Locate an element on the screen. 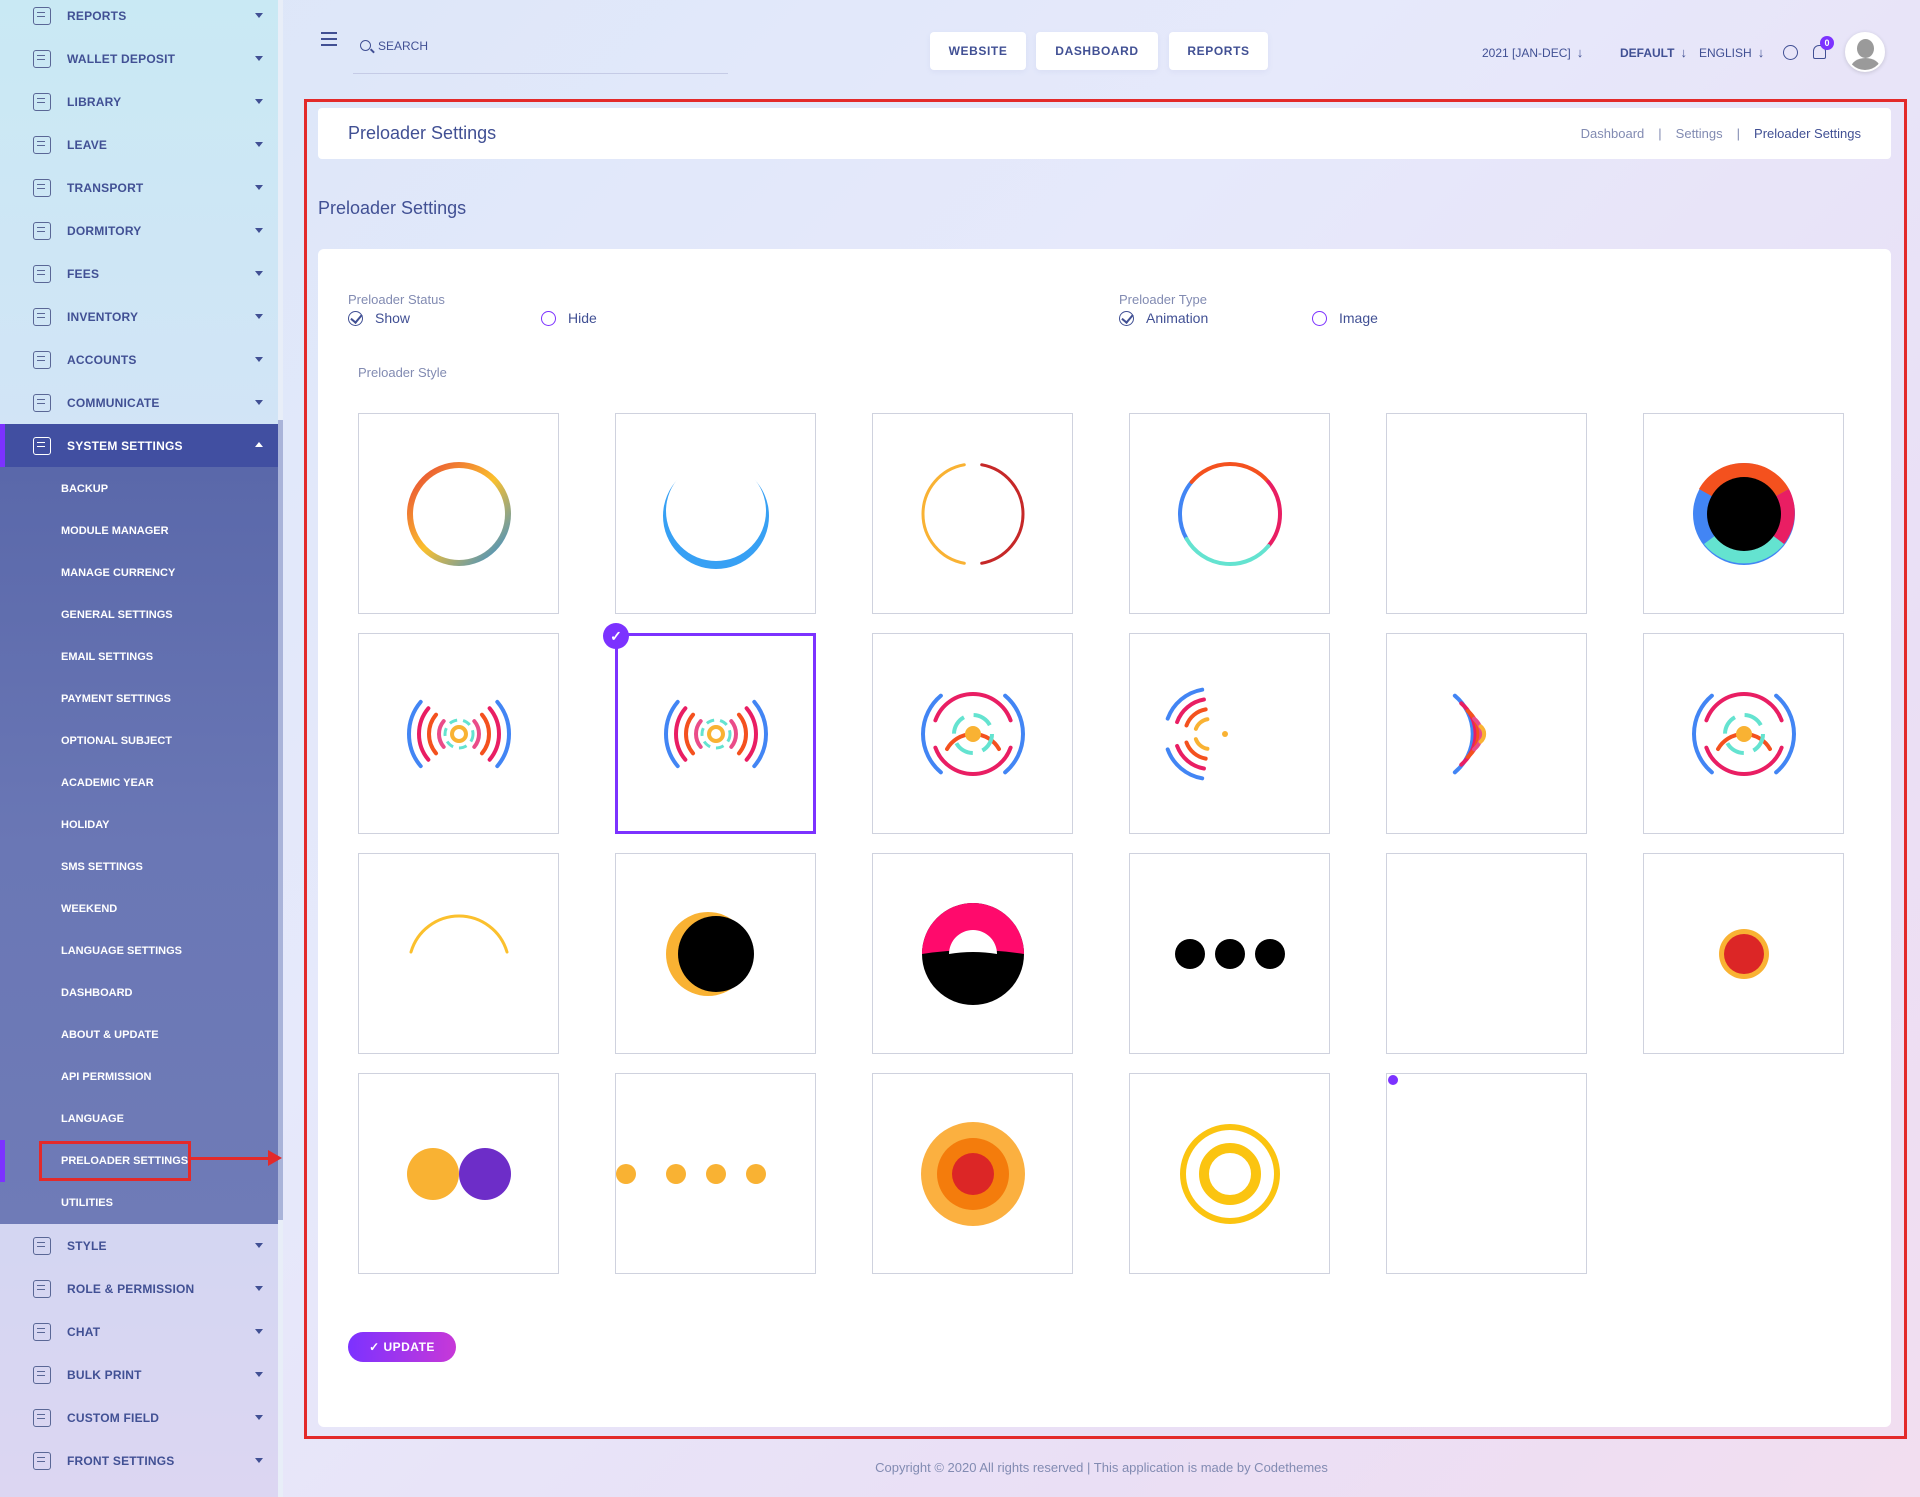 The image size is (1920, 1497). submenu-item-email-settings: EMAIL SETTINGS is located at coordinates (141, 657).